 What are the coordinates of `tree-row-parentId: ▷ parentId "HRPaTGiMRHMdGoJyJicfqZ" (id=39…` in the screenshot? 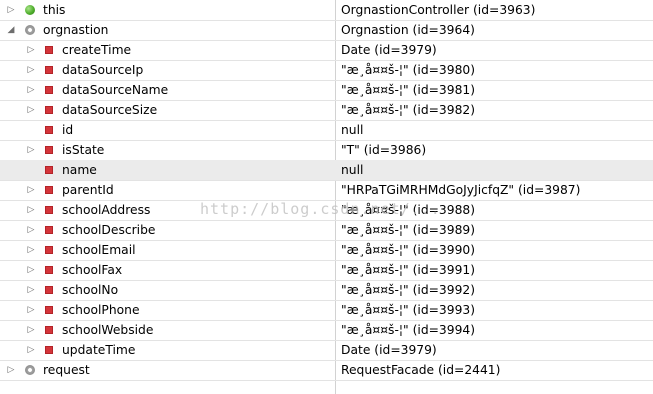 It's located at (326, 190).